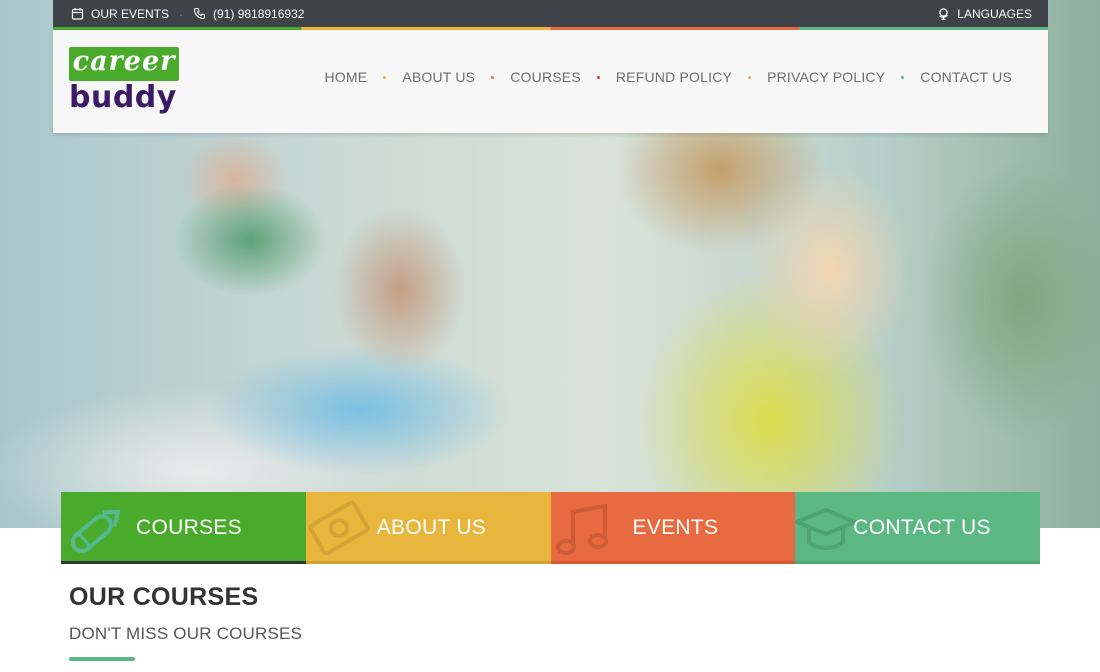  What do you see at coordinates (164, 597) in the screenshot?
I see `section-title: OUR COURSES` at bounding box center [164, 597].